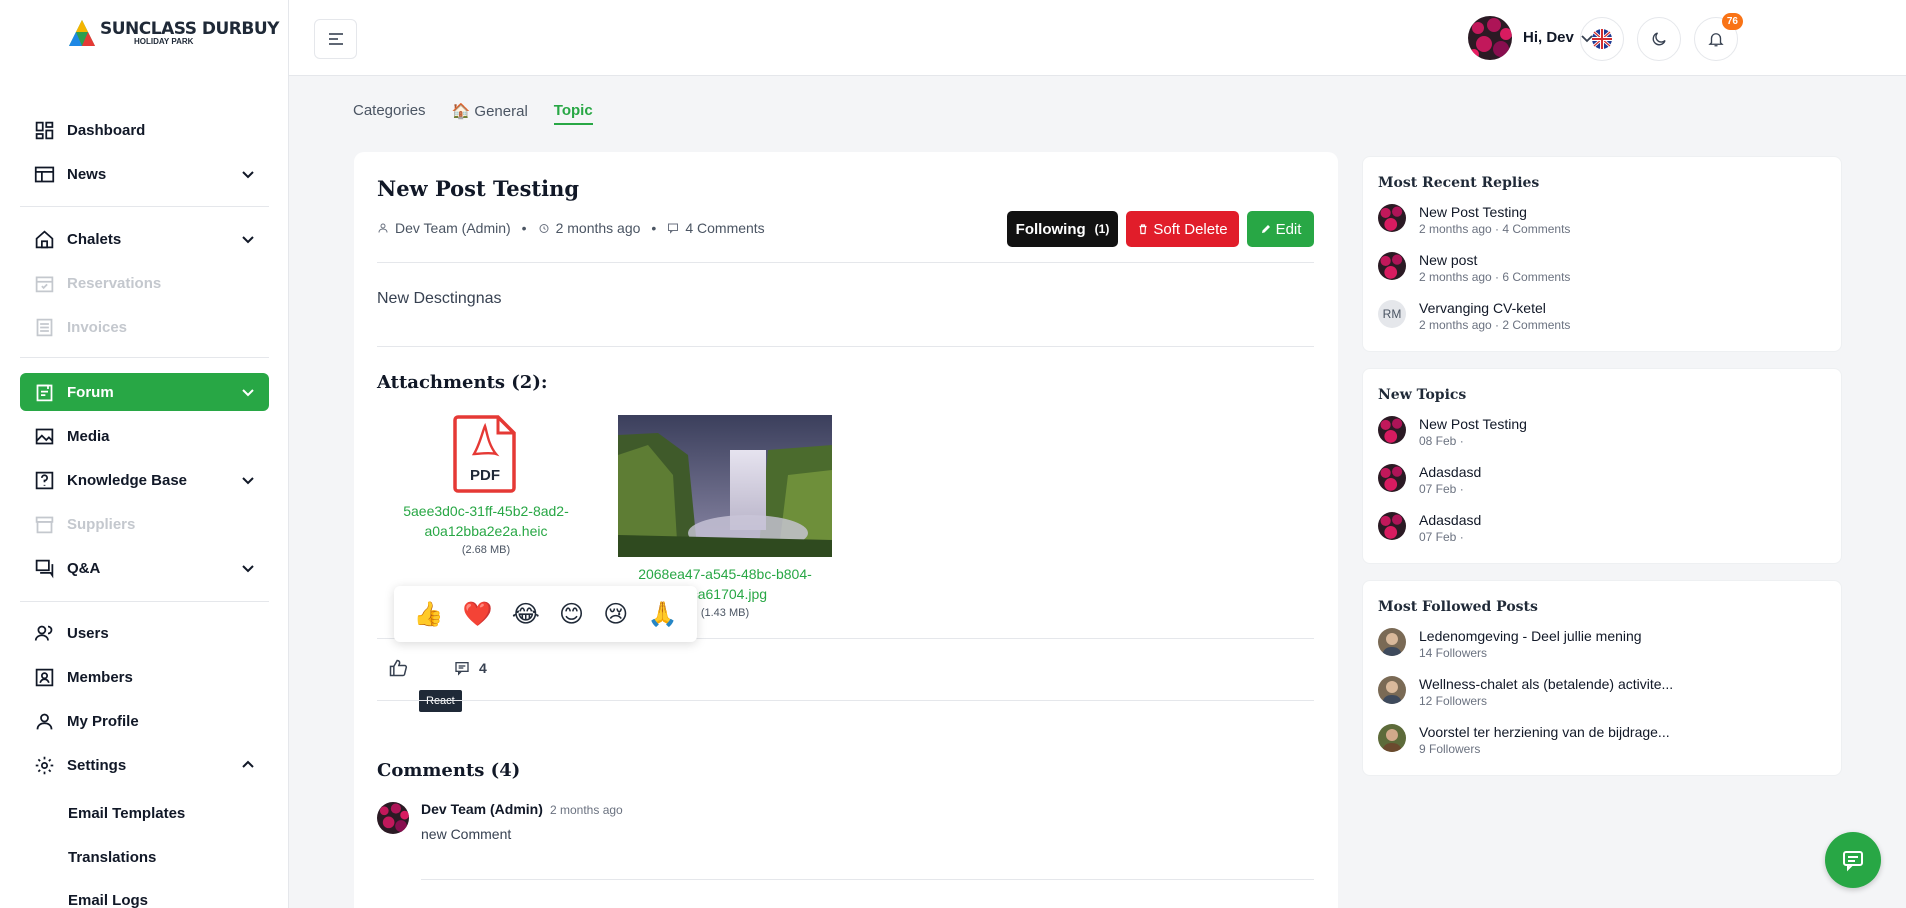  Describe the element at coordinates (44, 283) in the screenshot. I see `calendar-icon` at that location.